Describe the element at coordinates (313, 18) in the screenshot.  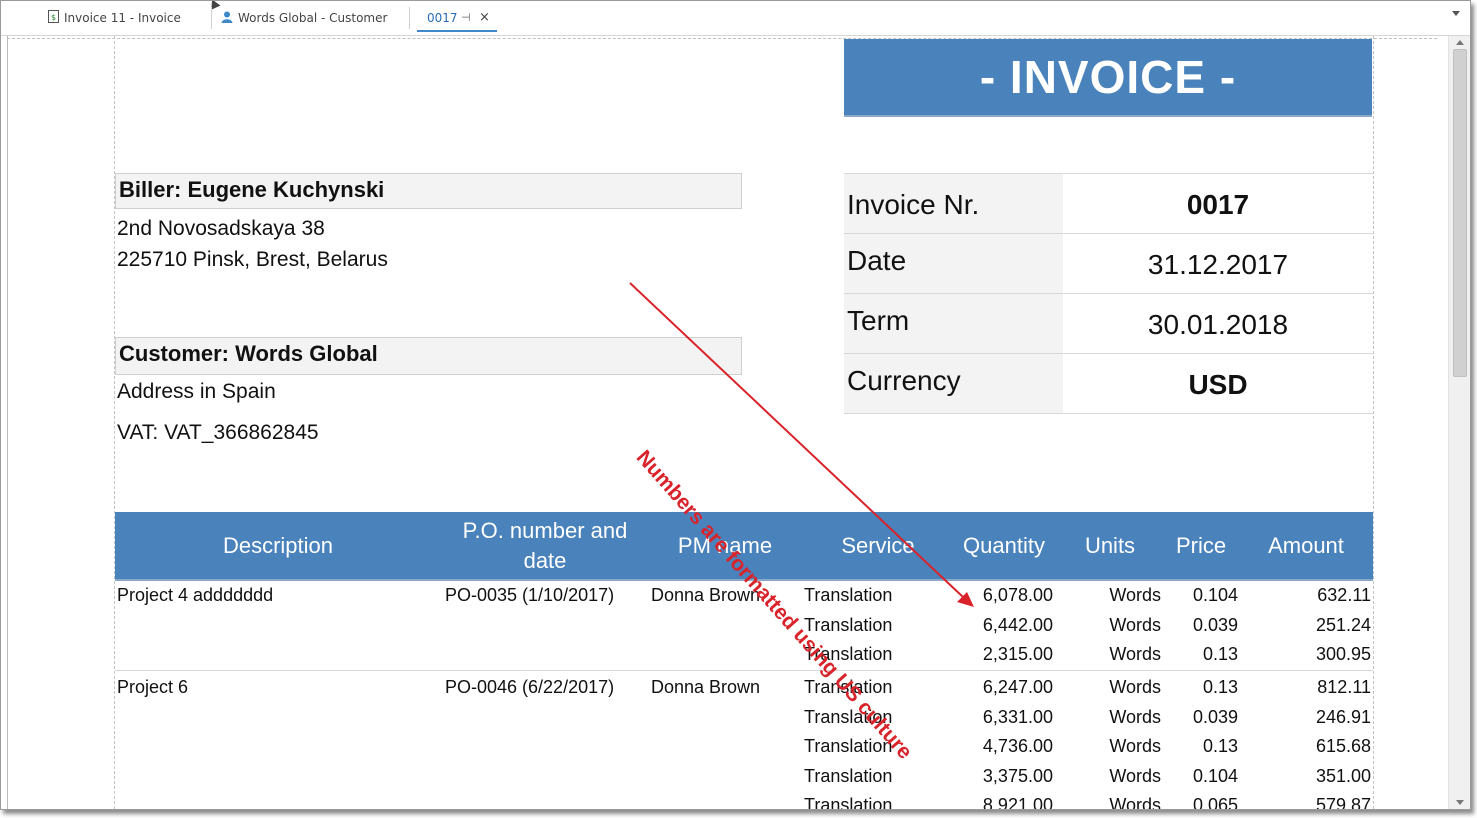
I see `tab-label: Words Global - Customer` at that location.